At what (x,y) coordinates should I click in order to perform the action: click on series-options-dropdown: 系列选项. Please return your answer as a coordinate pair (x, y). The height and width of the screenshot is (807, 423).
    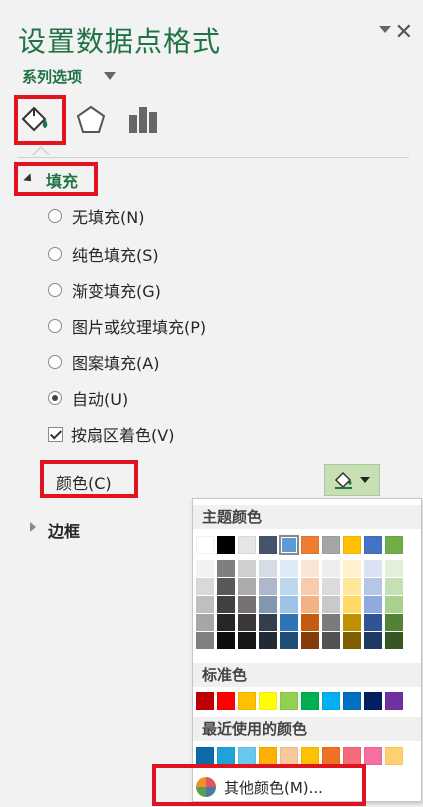
    Looking at the image, I should click on (52, 76).